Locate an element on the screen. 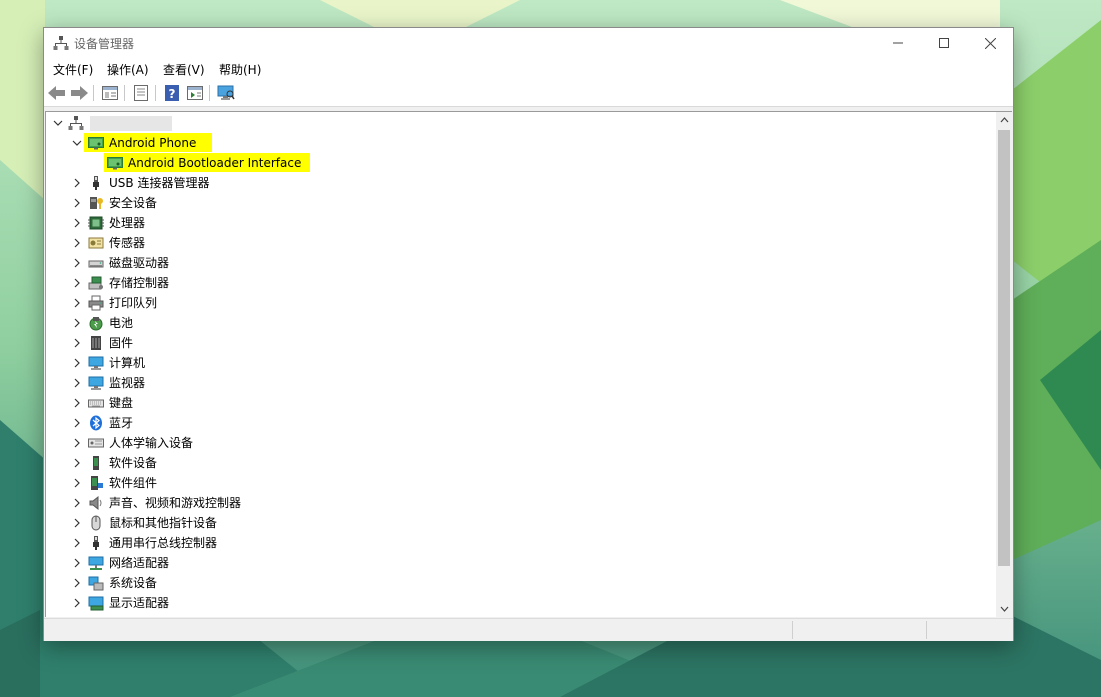  system-device-icon is located at coordinates (96, 583).